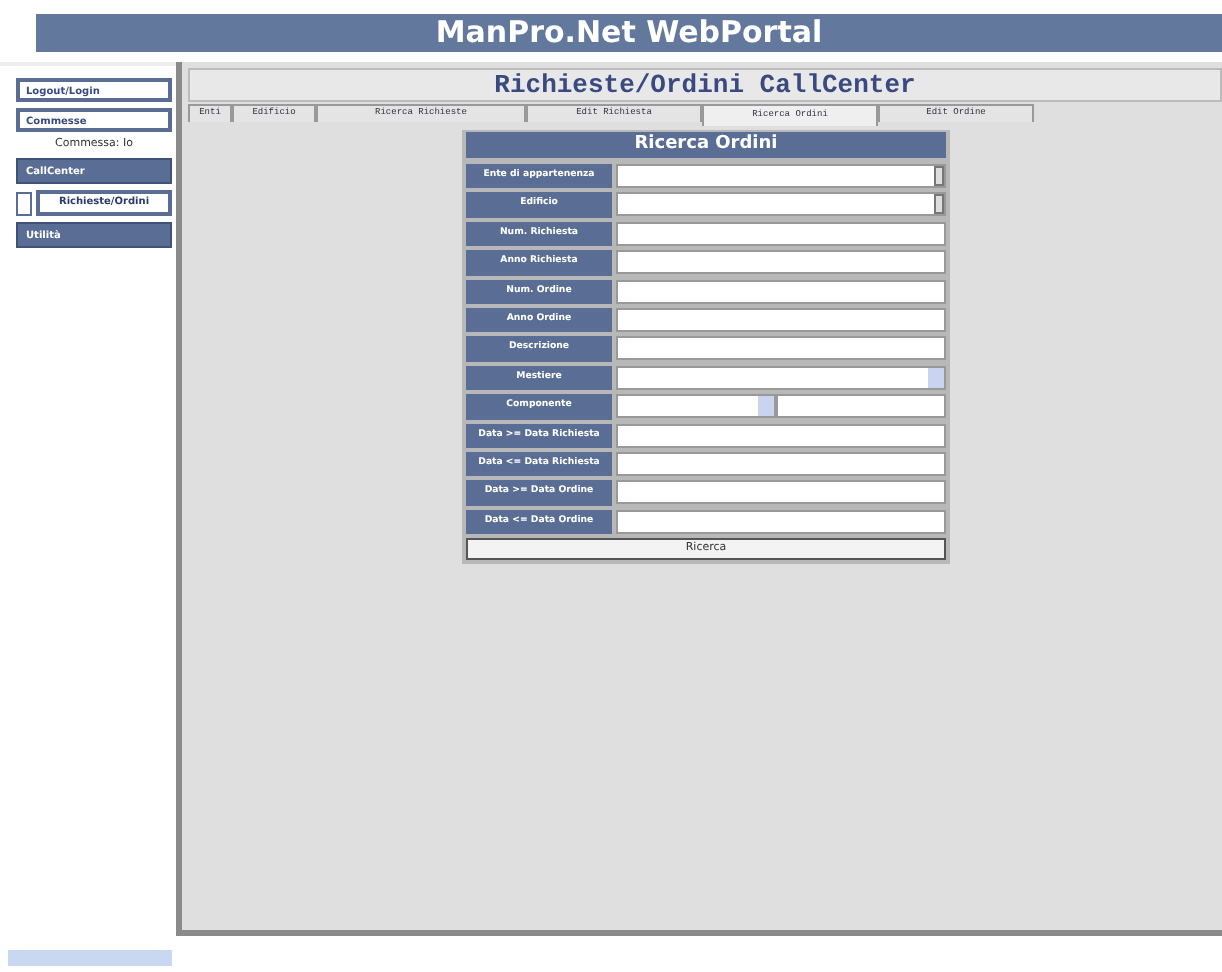 The width and height of the screenshot is (1222, 972). What do you see at coordinates (24, 203) in the screenshot?
I see `expander-box` at bounding box center [24, 203].